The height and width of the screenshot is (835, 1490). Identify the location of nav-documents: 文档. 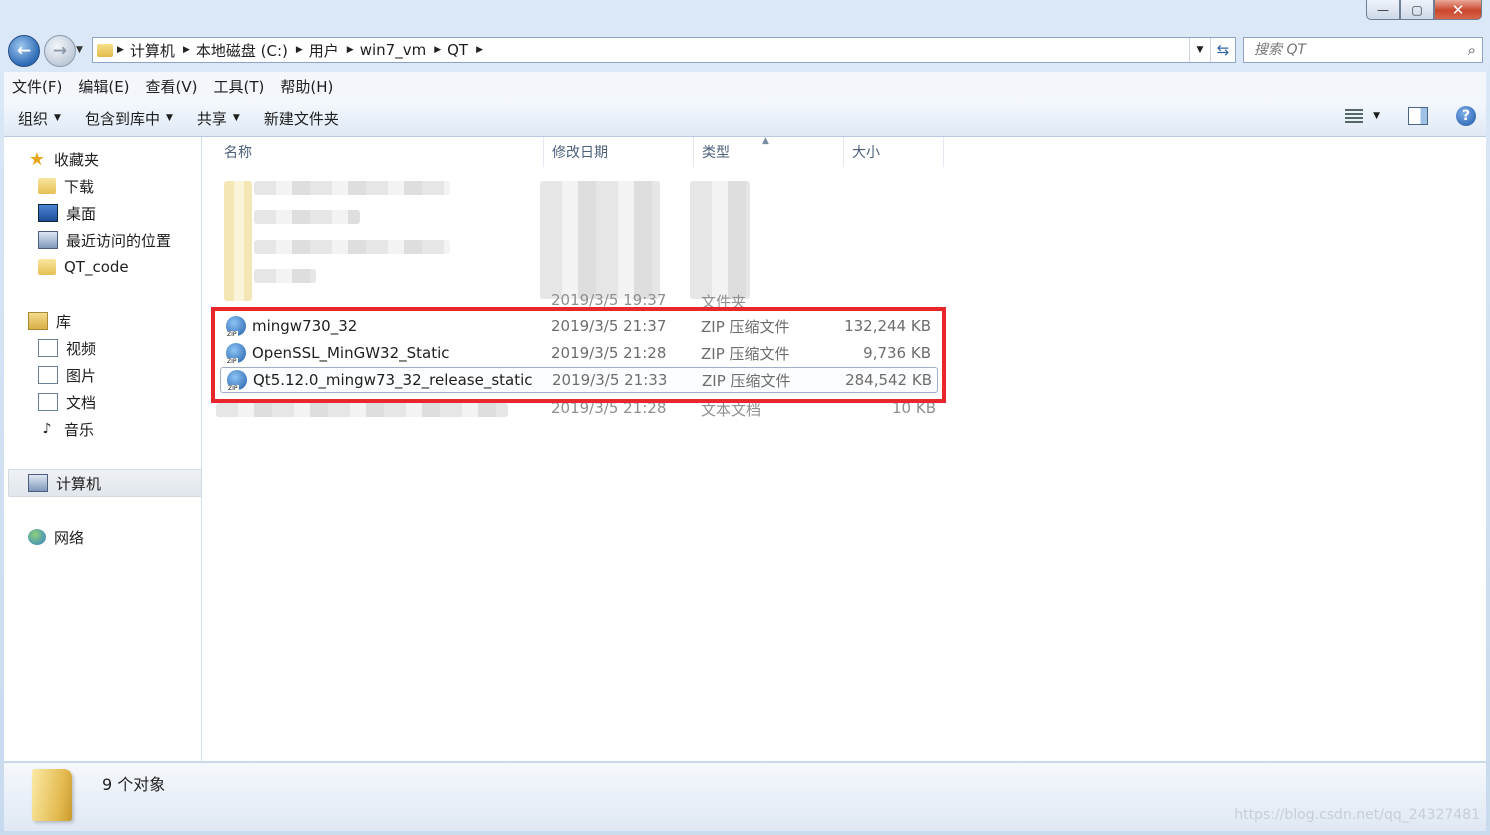
(67, 402).